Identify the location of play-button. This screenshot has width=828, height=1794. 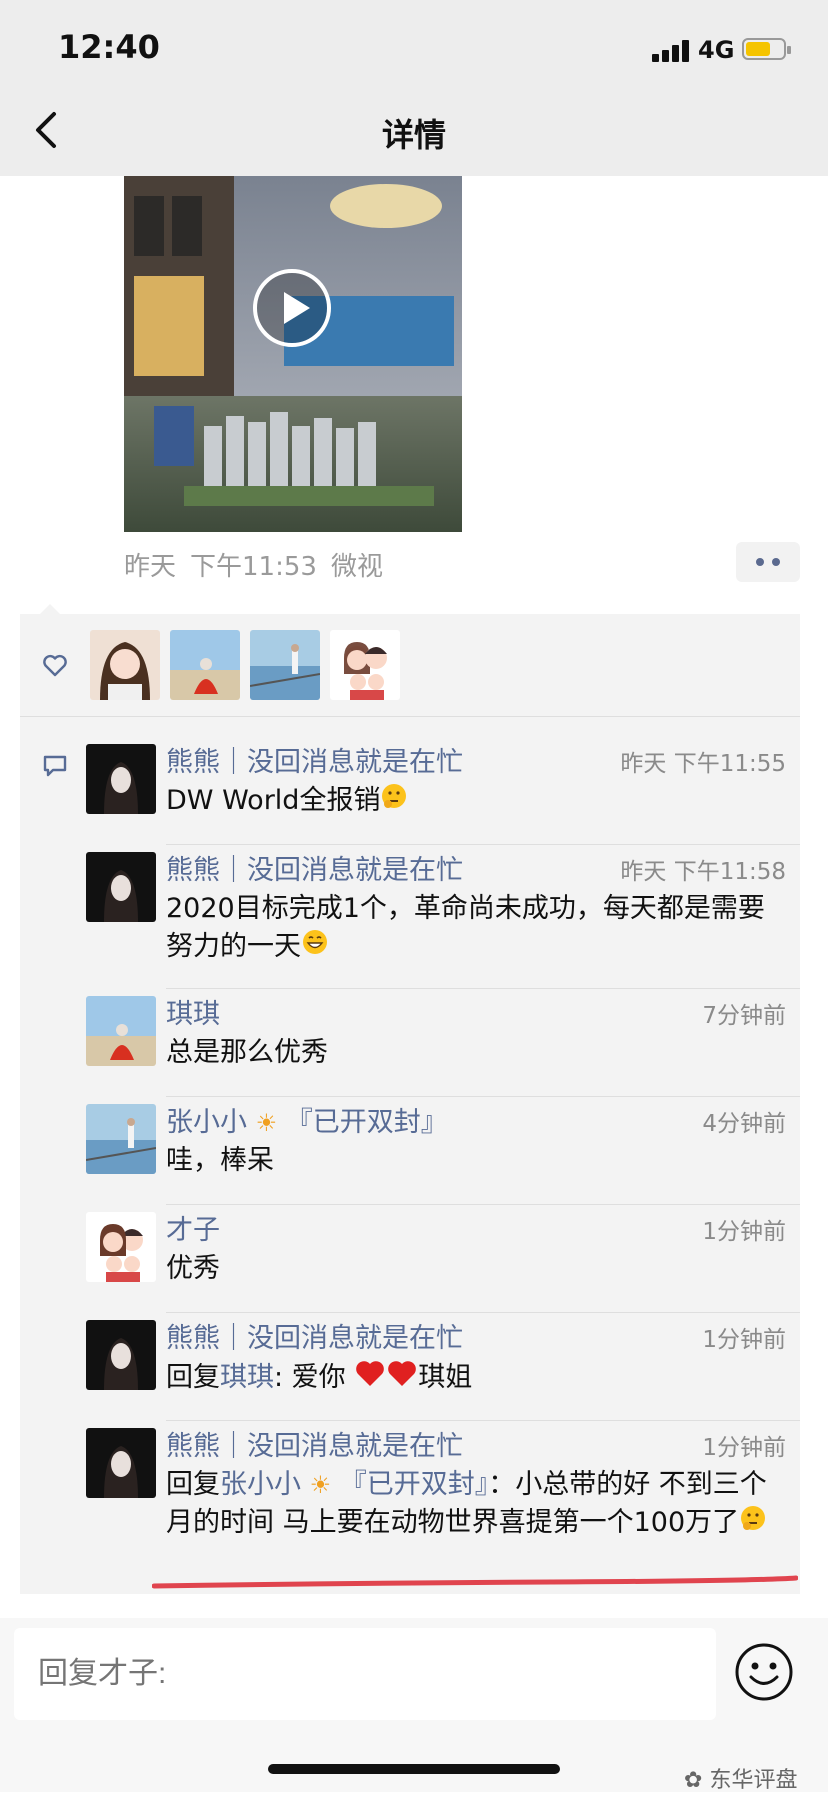
(292, 308).